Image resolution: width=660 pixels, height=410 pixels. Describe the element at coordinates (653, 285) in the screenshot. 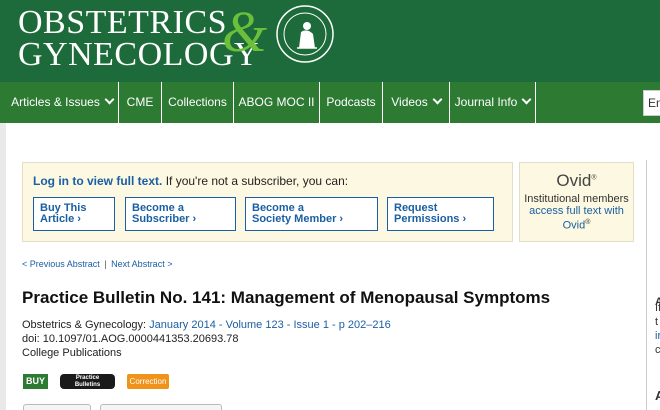

I see `right-sidebar-edge: A If t ir c A` at that location.